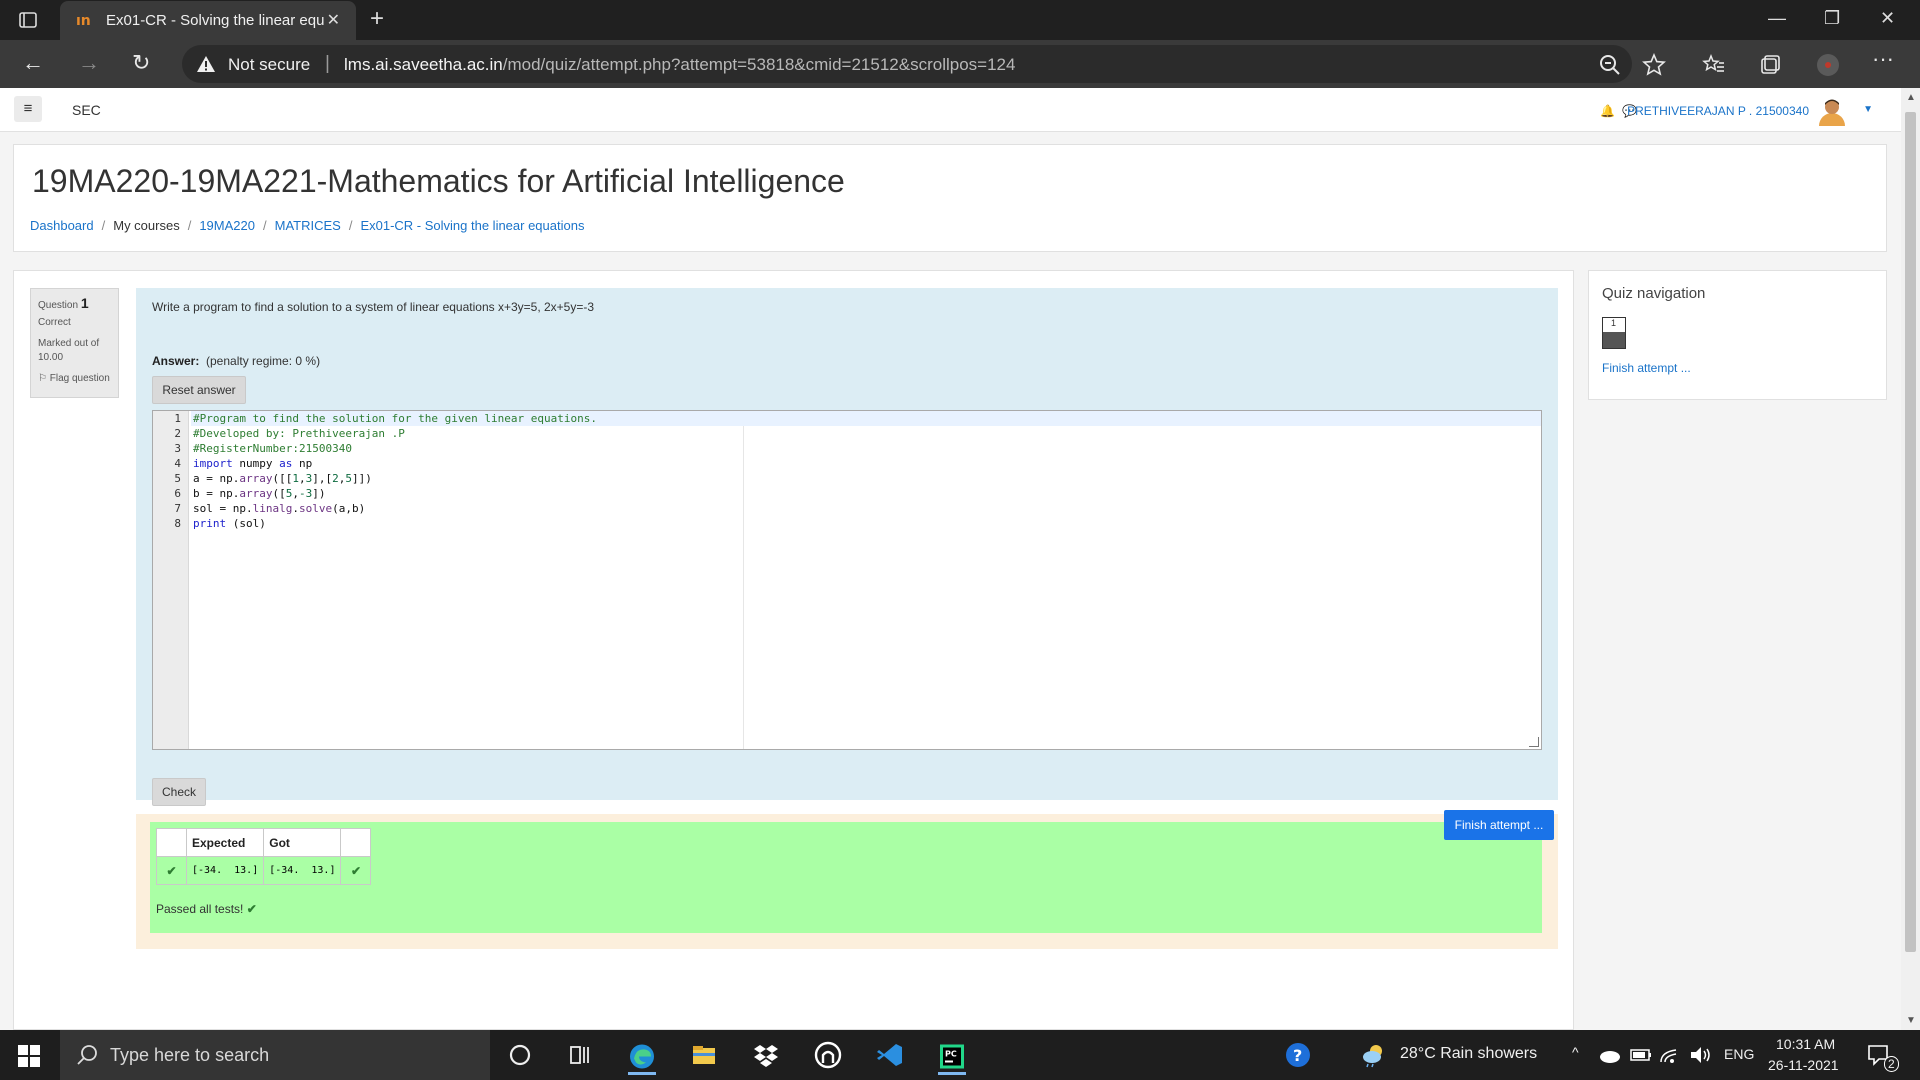 The width and height of the screenshot is (1920, 1080). What do you see at coordinates (766, 1055) in the screenshot?
I see `dropbox-icon` at bounding box center [766, 1055].